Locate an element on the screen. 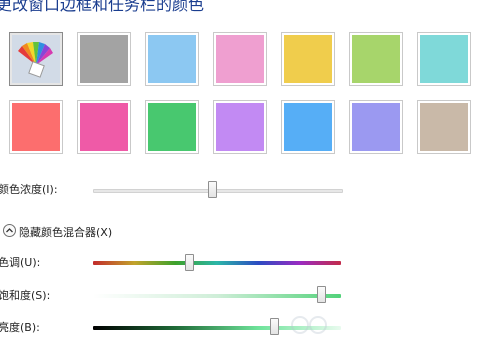  swatch-gray is located at coordinates (104, 59).